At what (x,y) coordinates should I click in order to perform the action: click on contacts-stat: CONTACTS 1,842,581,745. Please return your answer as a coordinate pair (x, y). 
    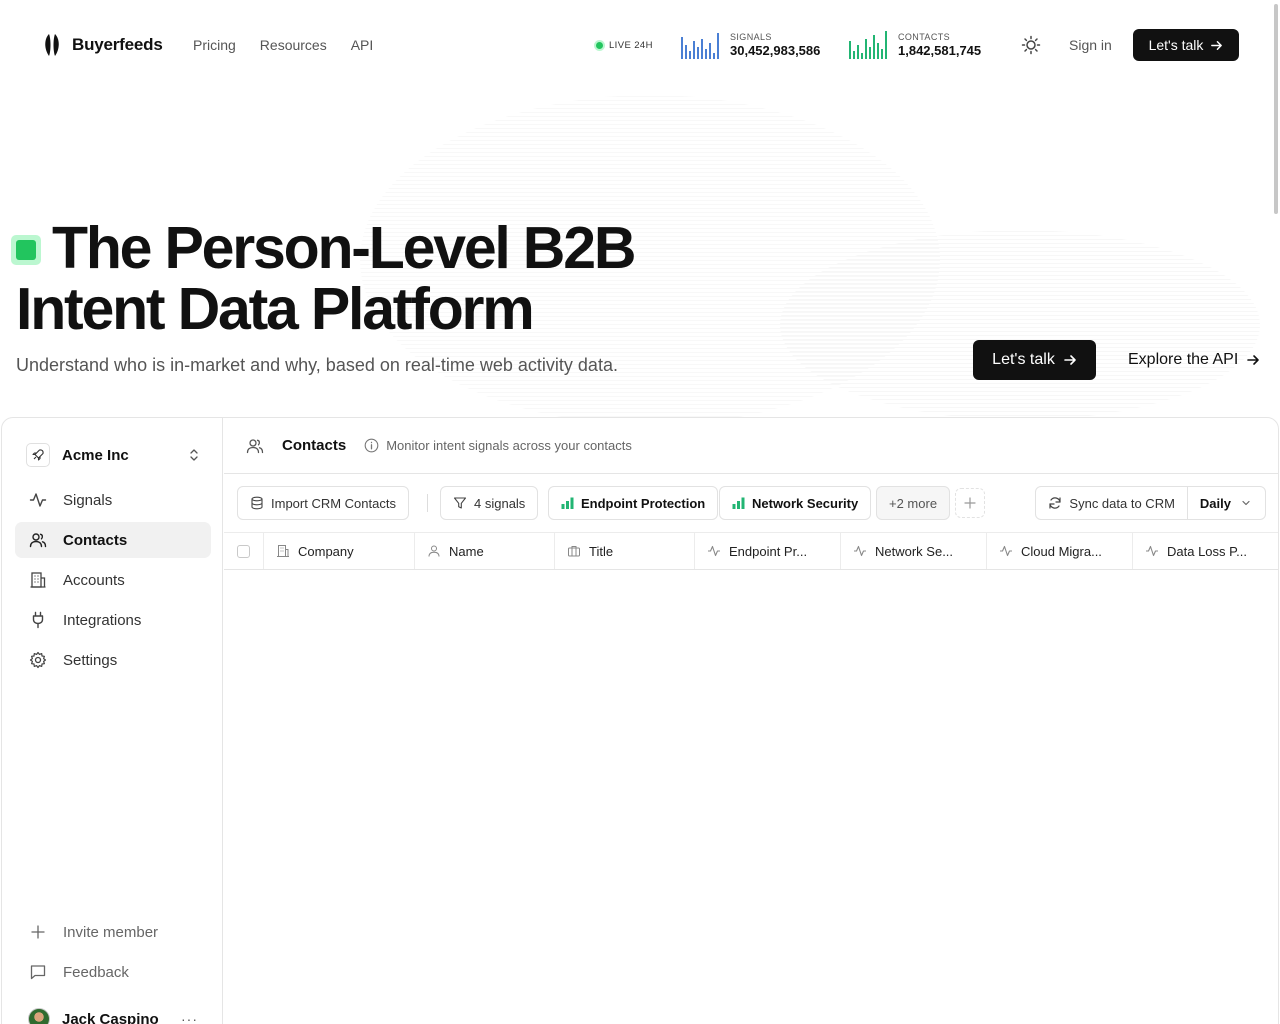
    Looking at the image, I should click on (914, 45).